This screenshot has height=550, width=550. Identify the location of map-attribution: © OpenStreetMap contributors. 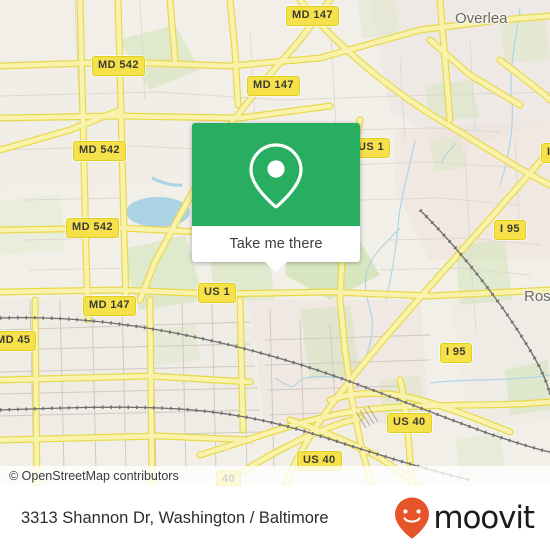
(275, 476).